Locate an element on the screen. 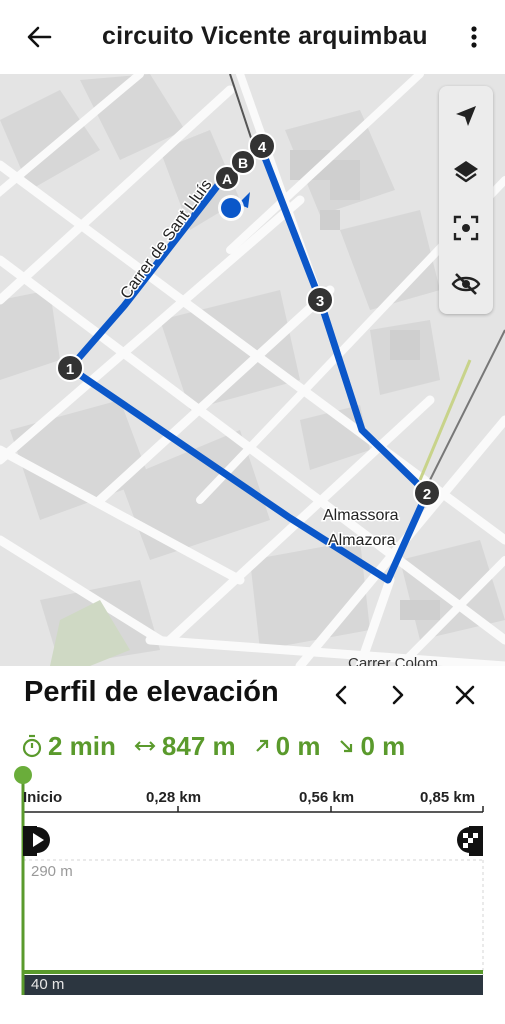 The height and width of the screenshot is (1024, 505). arrow-down-right-icon is located at coordinates (346, 746).